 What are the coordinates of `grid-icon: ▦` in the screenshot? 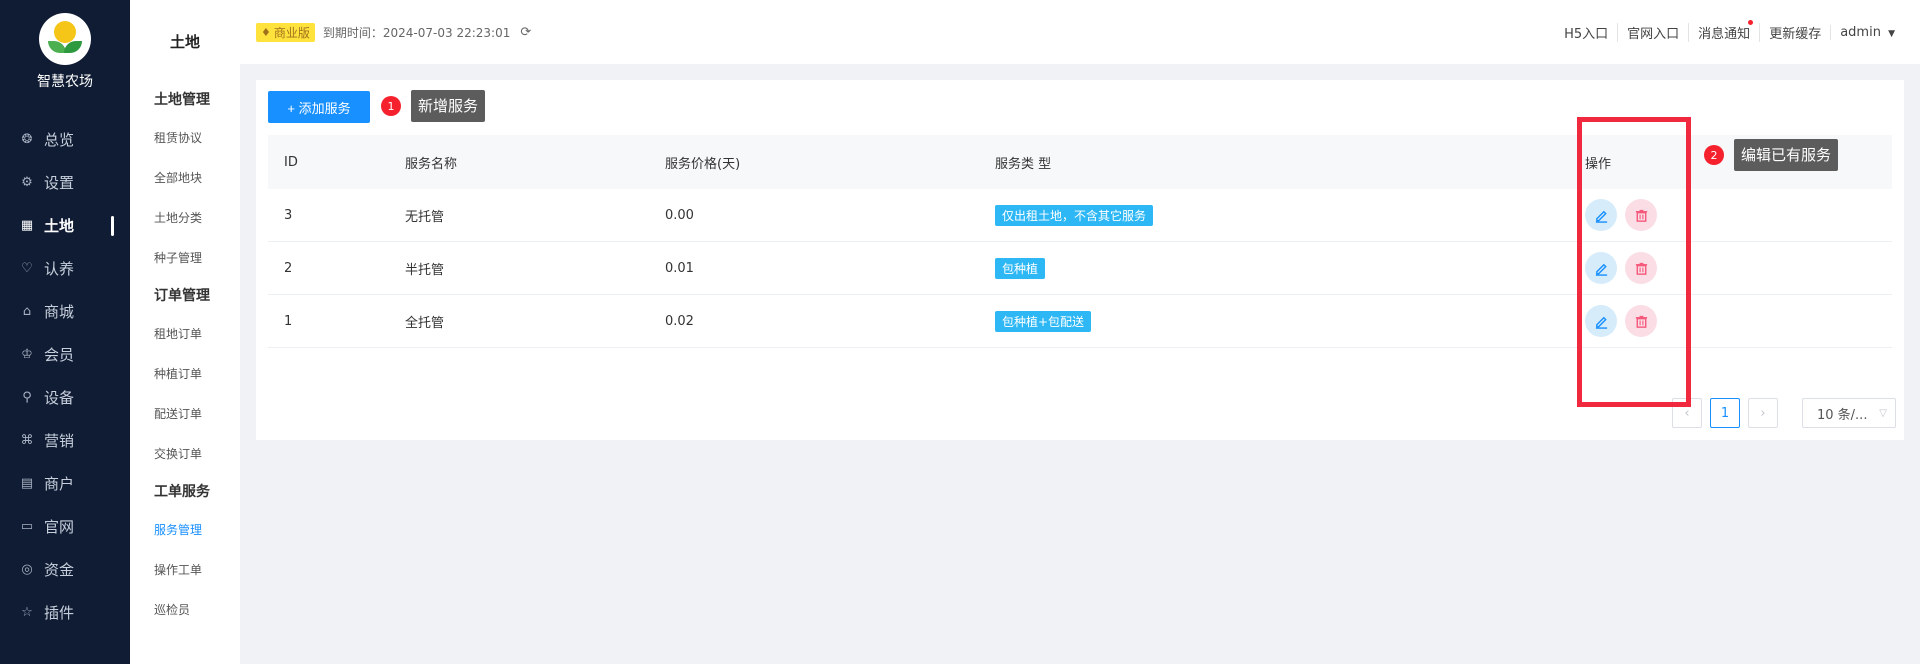 It's located at (27, 225).